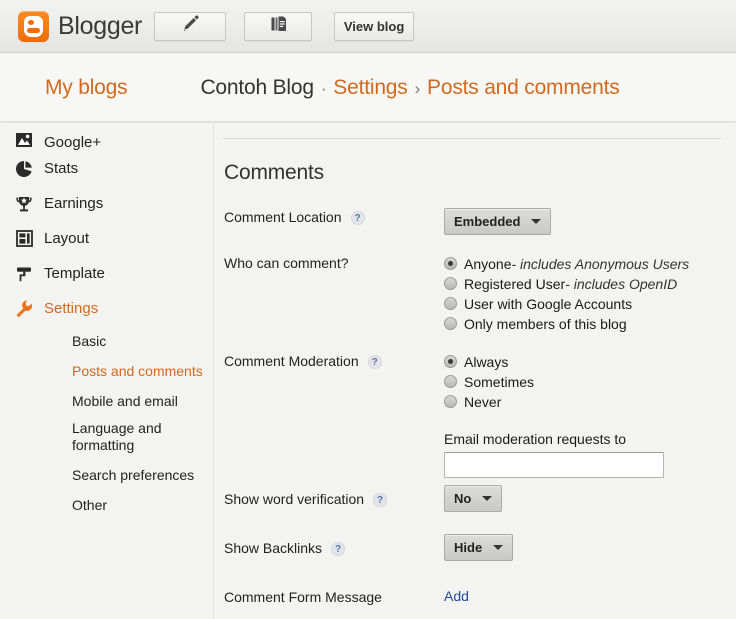  I want to click on sidebar-subitem-search-preferences: Search preferences, so click(106, 475).